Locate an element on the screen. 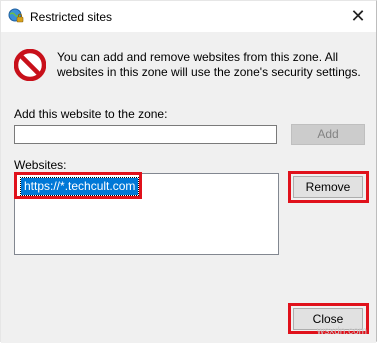 The image size is (378, 343). websites-label: Websites: is located at coordinates (40, 165).